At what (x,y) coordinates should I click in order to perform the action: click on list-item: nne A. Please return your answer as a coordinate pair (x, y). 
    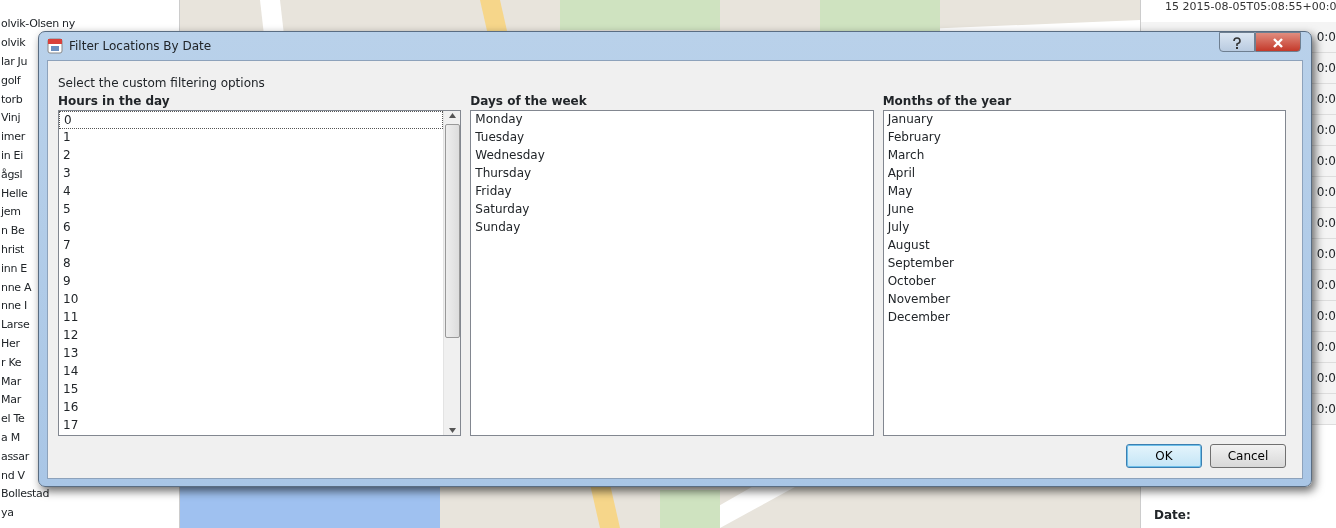
    Looking at the image, I should click on (16, 287).